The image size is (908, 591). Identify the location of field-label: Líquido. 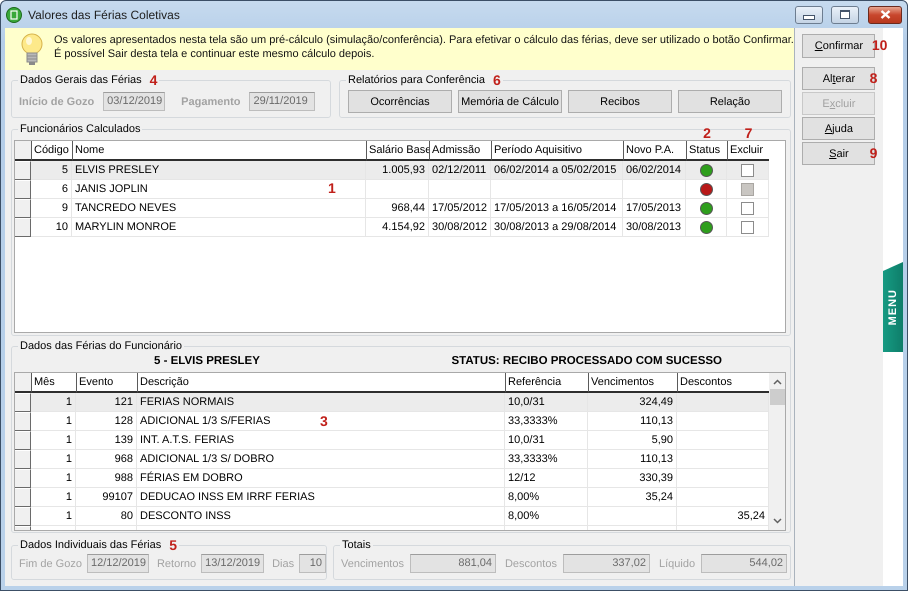
(677, 564).